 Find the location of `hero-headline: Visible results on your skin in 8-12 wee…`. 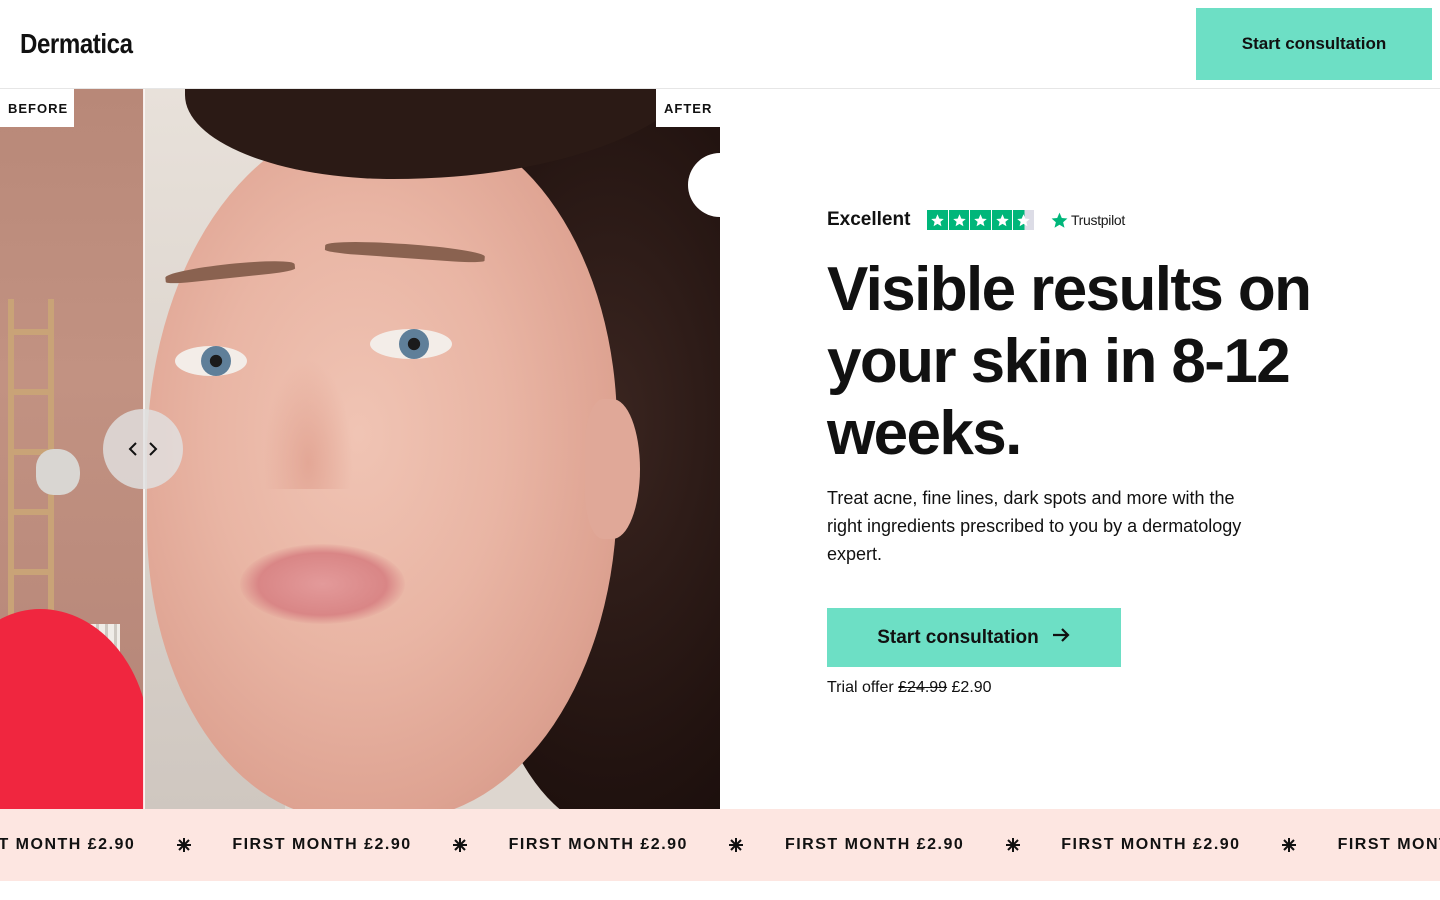

hero-headline: Visible results on your skin in 8-12 wee… is located at coordinates (1069, 361).